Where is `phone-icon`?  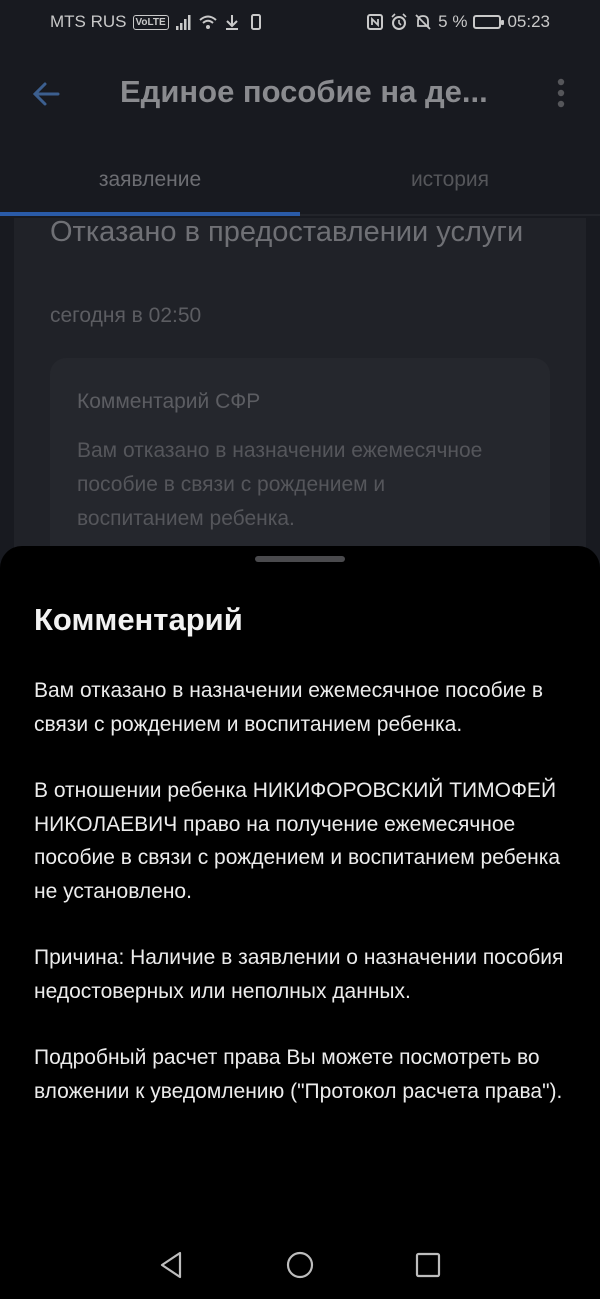 phone-icon is located at coordinates (255, 22).